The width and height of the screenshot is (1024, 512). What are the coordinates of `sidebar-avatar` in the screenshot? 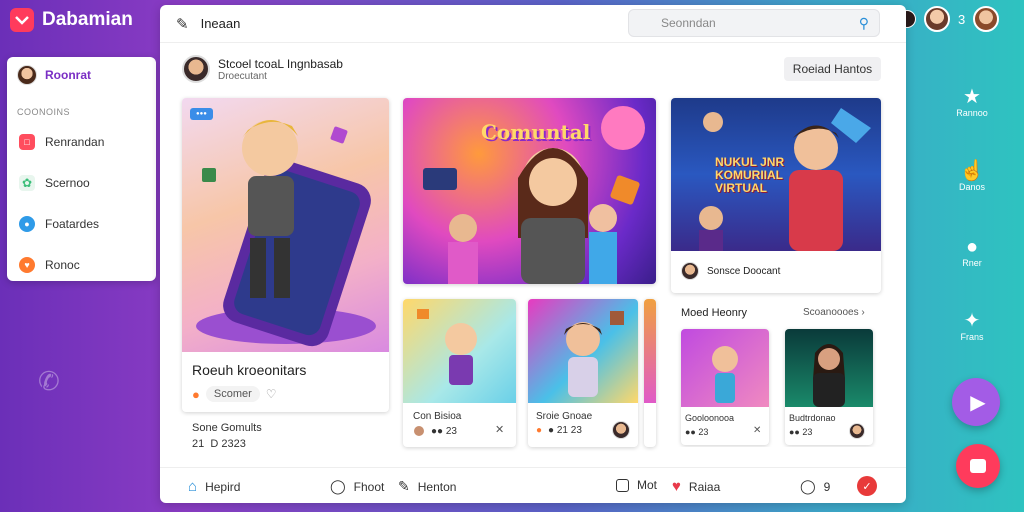 It's located at (27, 75).